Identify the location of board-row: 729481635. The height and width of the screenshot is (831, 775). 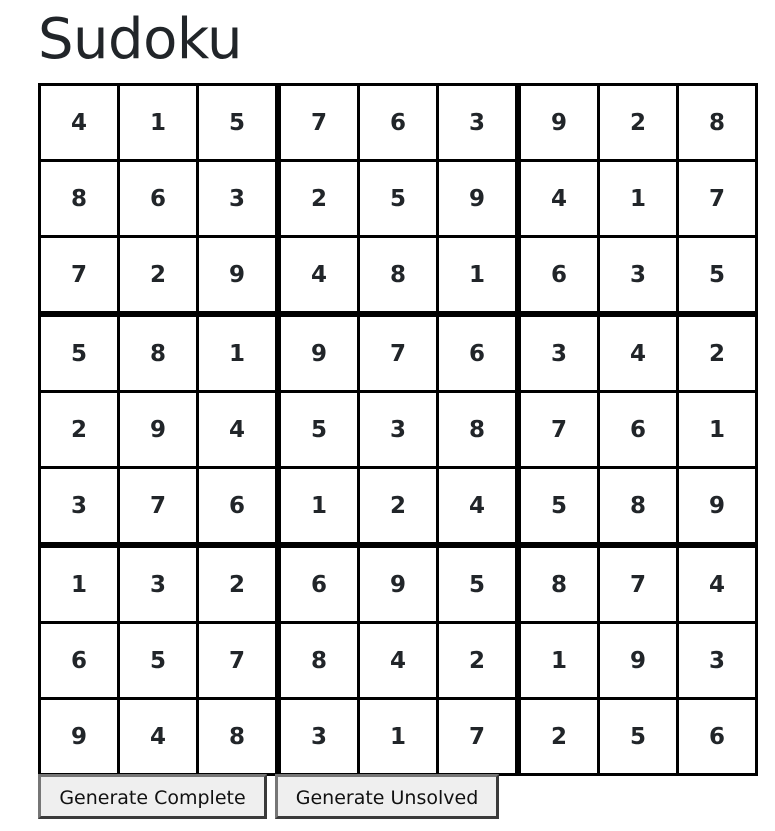
(398, 276).